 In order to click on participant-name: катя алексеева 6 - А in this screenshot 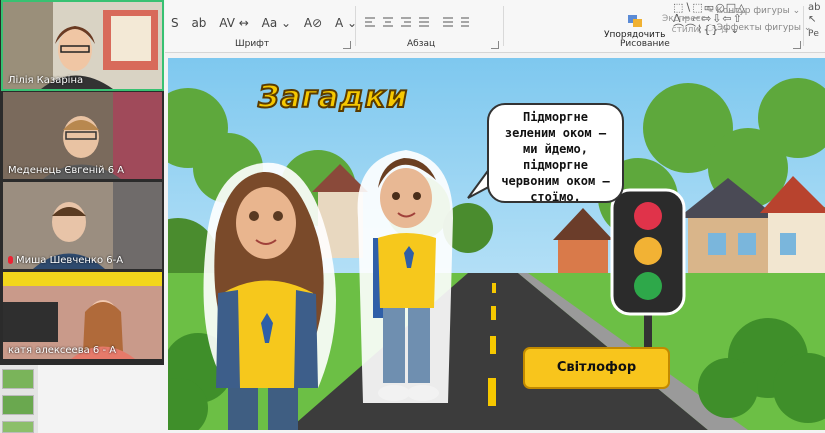, I will do `click(62, 350)`.